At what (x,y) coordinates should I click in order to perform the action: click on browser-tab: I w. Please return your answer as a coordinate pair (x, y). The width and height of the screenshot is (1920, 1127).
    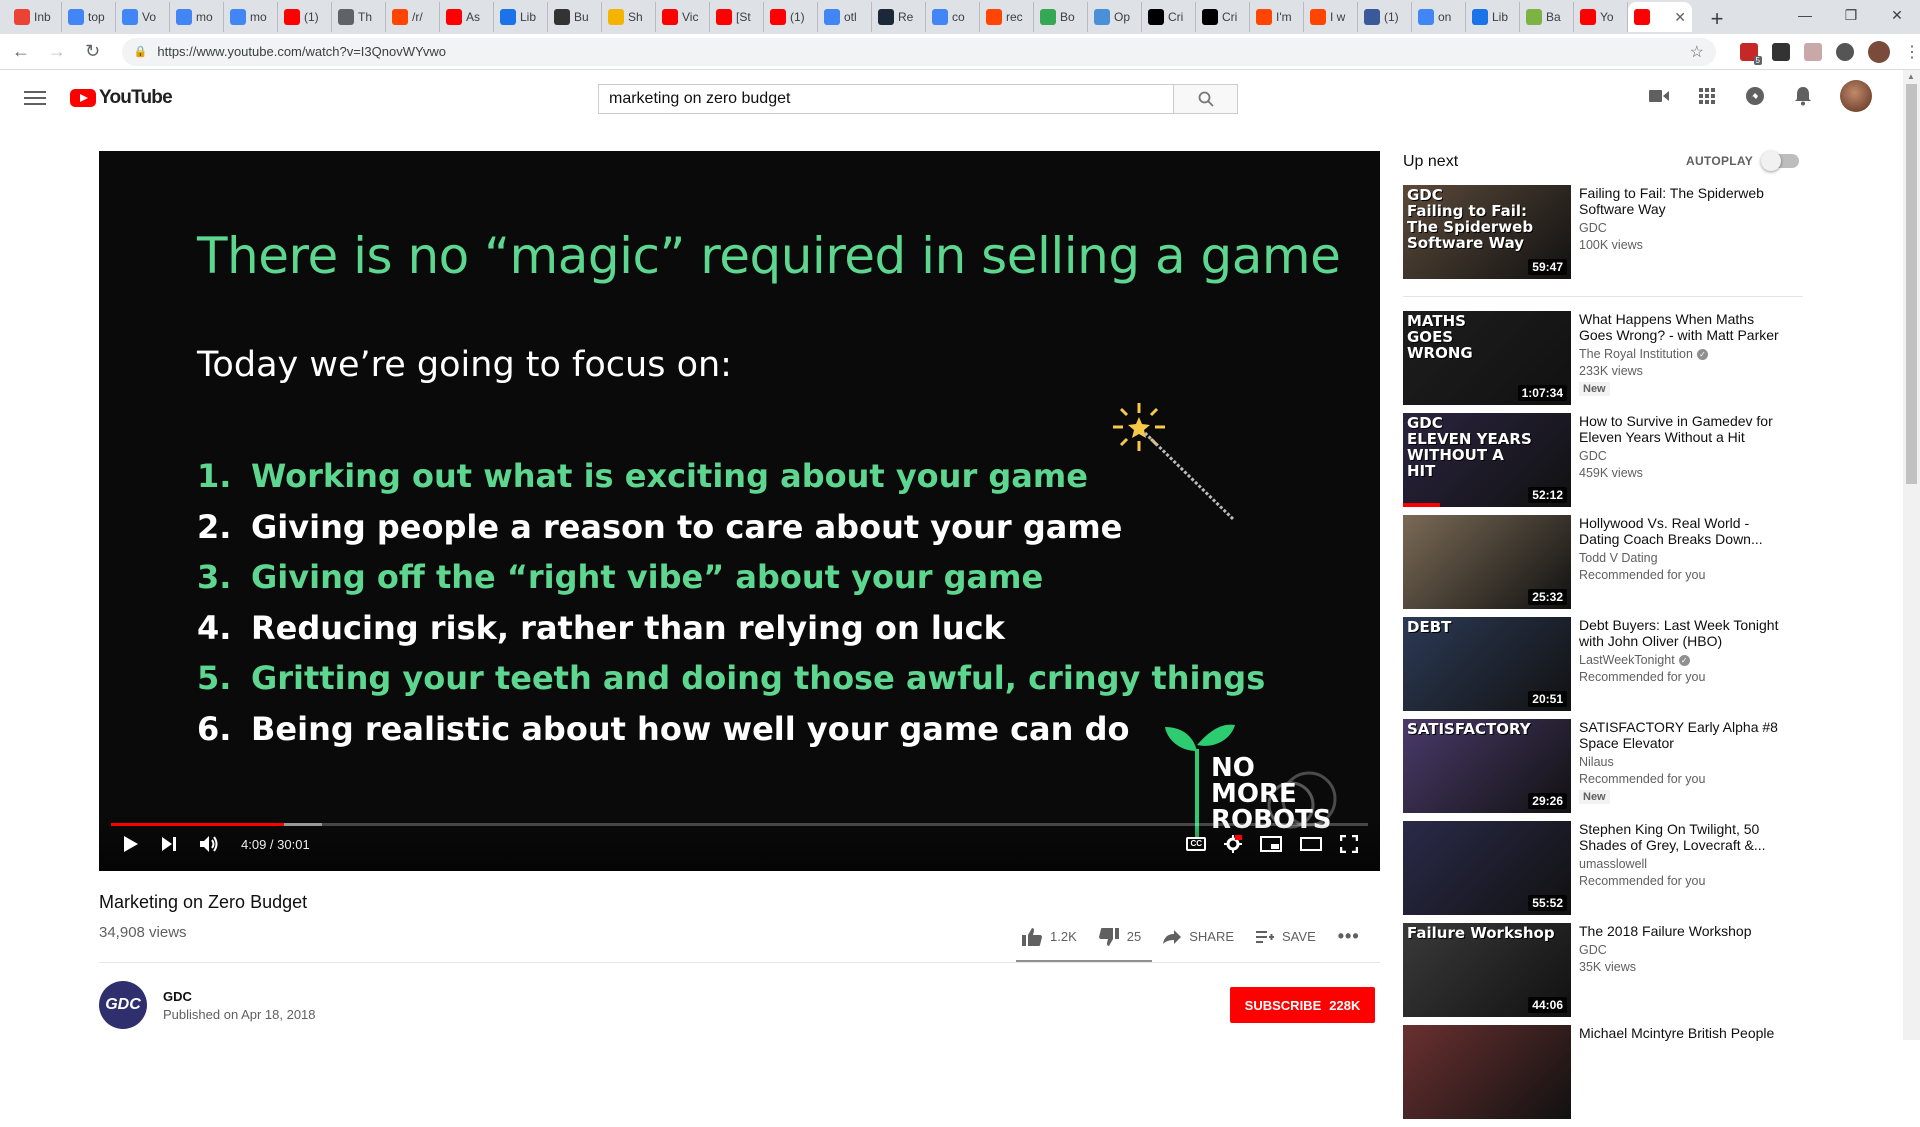
    Looking at the image, I should click on (1331, 17).